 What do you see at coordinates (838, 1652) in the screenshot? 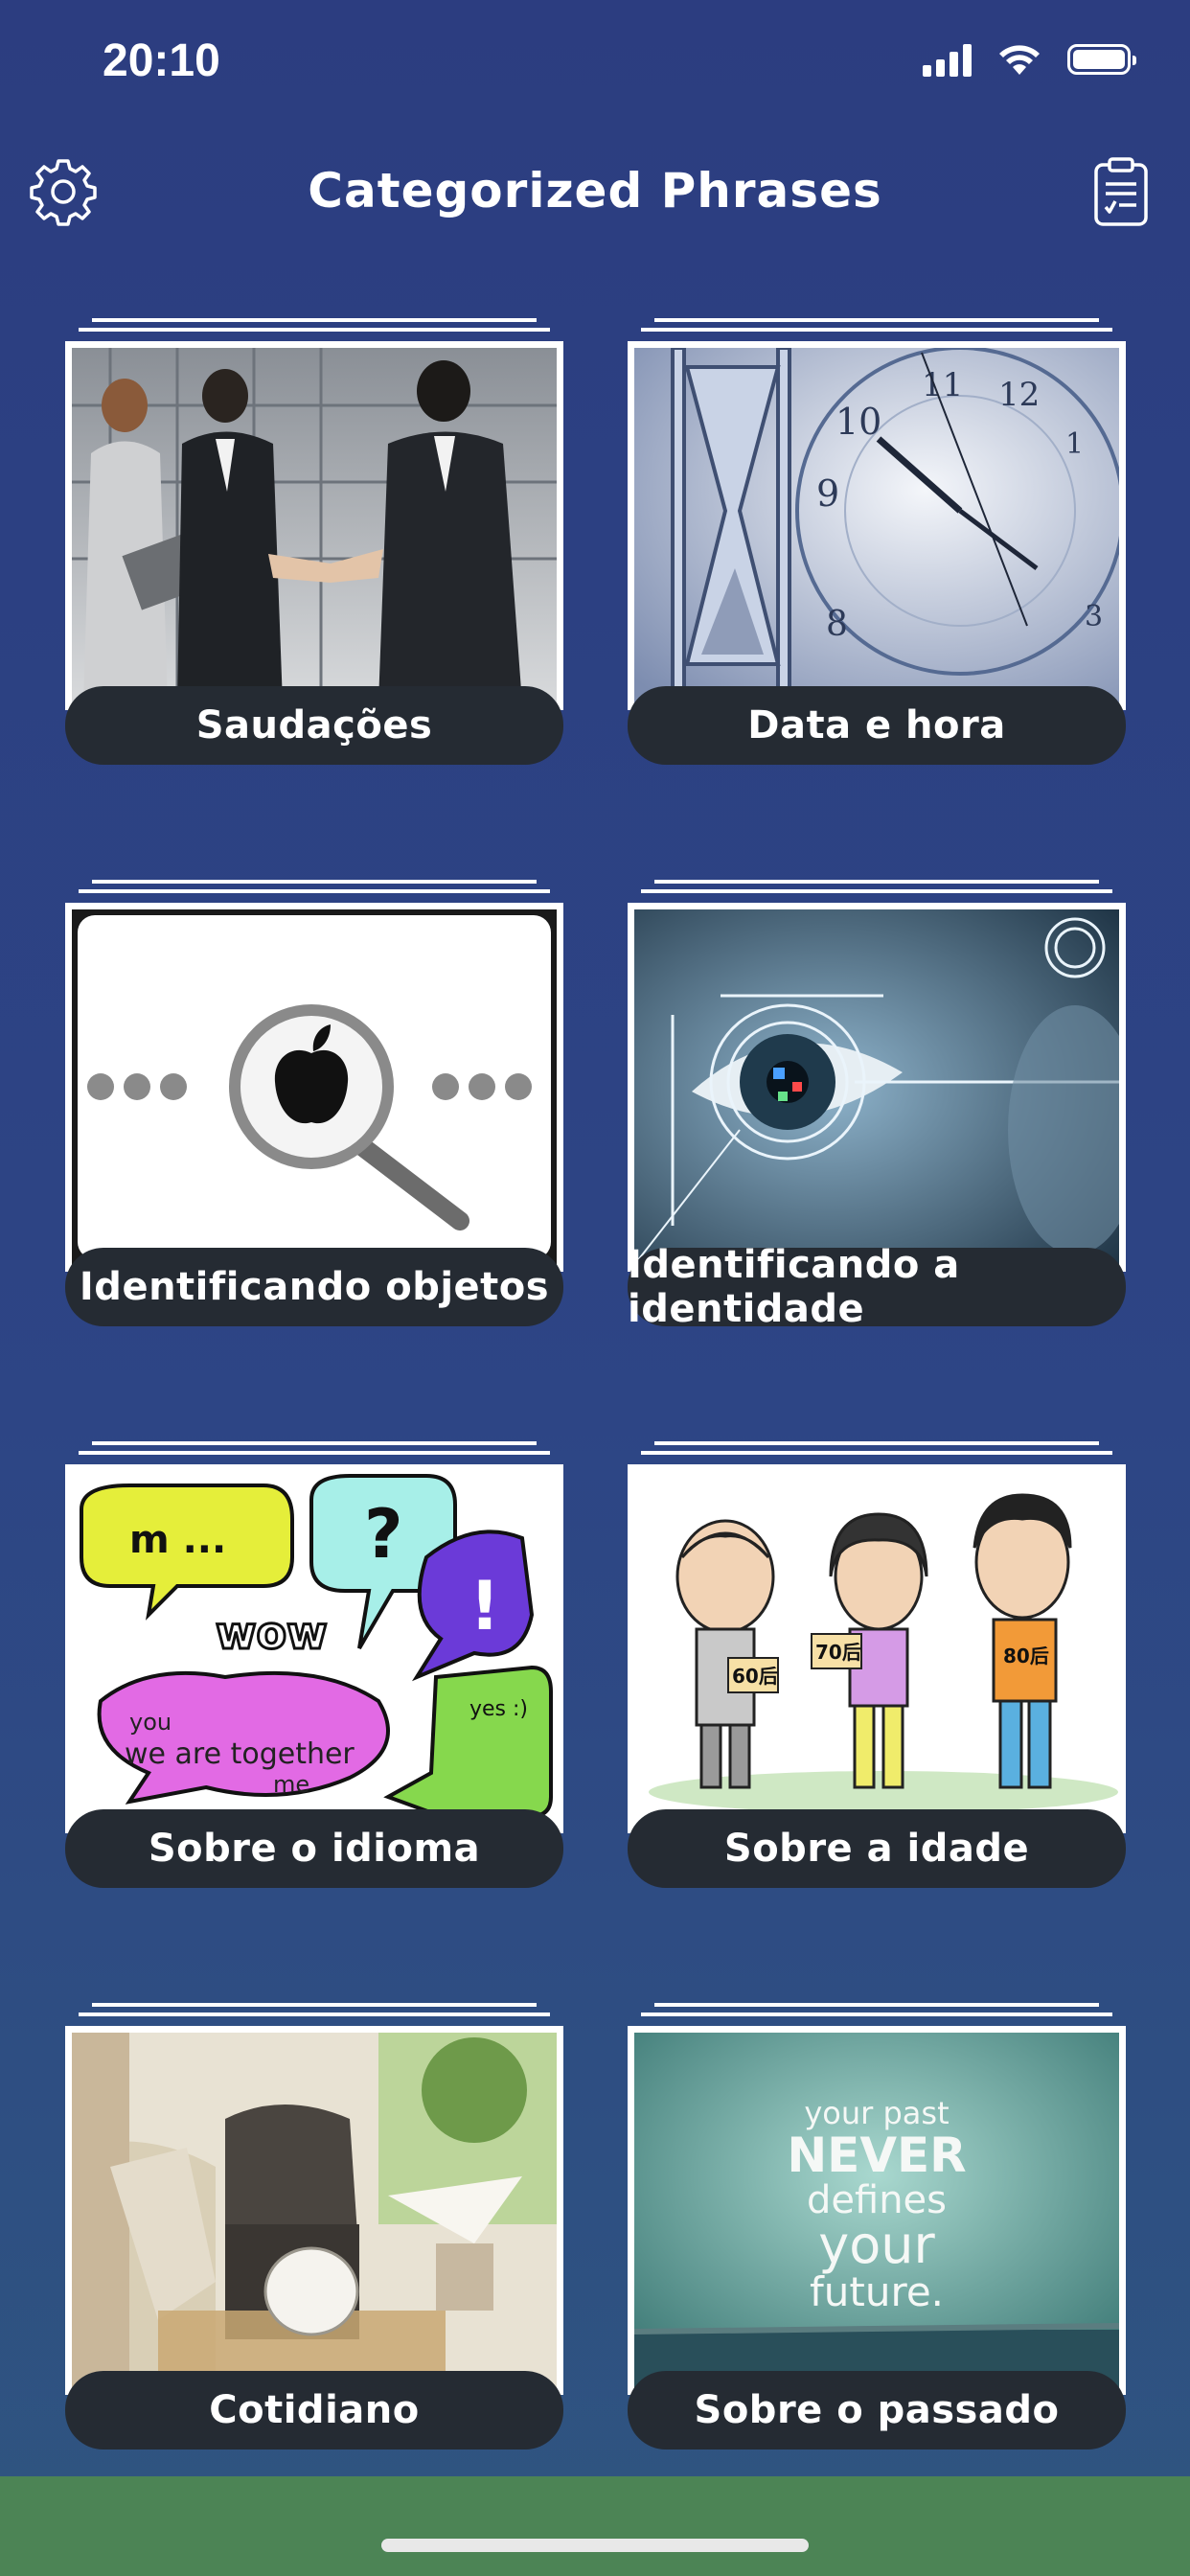
I see `age-tag: 70后` at bounding box center [838, 1652].